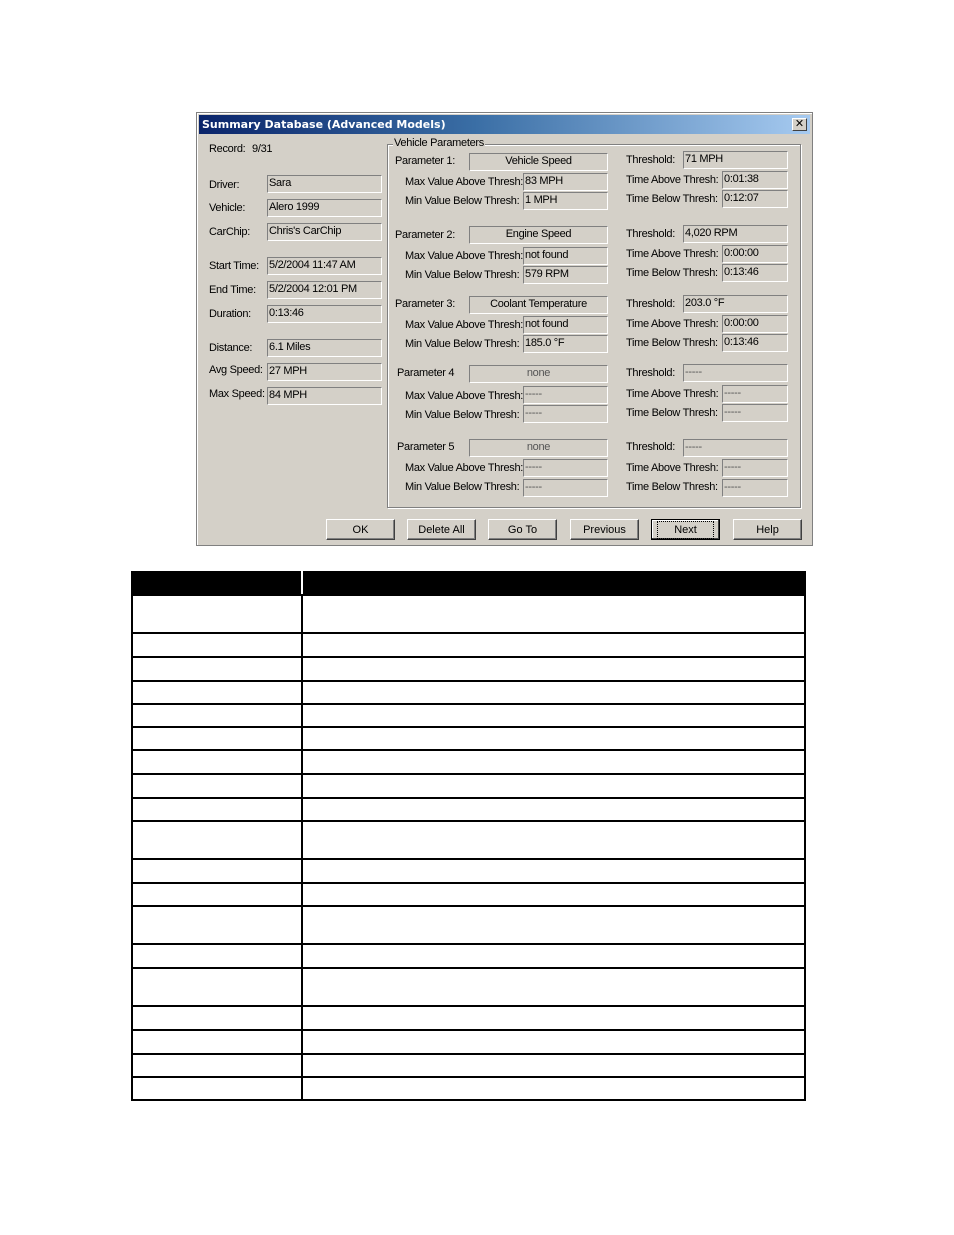 The height and width of the screenshot is (1235, 954). Describe the element at coordinates (650, 234) in the screenshot. I see `parameter-2-threshold-label: Threshold:` at that location.